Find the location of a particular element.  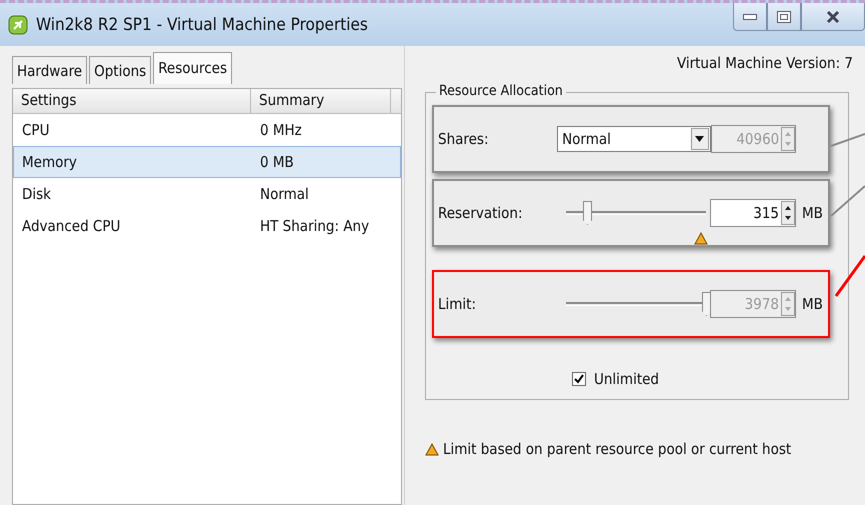

window-title: Win2k8 R2 SP1 - Virtual Machine Properties is located at coordinates (202, 24).